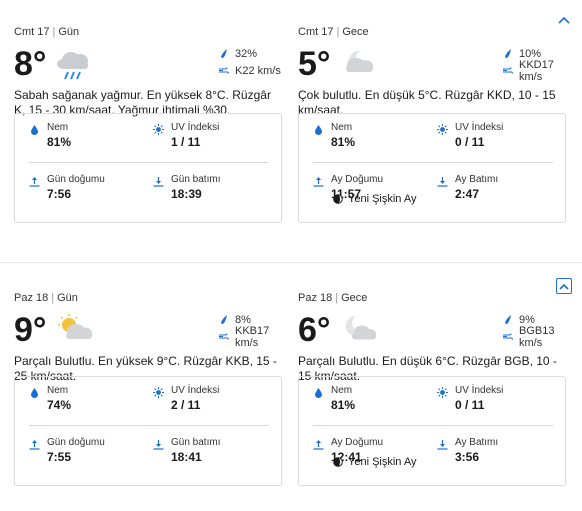 The width and height of the screenshot is (582, 511). What do you see at coordinates (250, 62) in the screenshot?
I see `precip-wind: 32% K22 km/s` at bounding box center [250, 62].